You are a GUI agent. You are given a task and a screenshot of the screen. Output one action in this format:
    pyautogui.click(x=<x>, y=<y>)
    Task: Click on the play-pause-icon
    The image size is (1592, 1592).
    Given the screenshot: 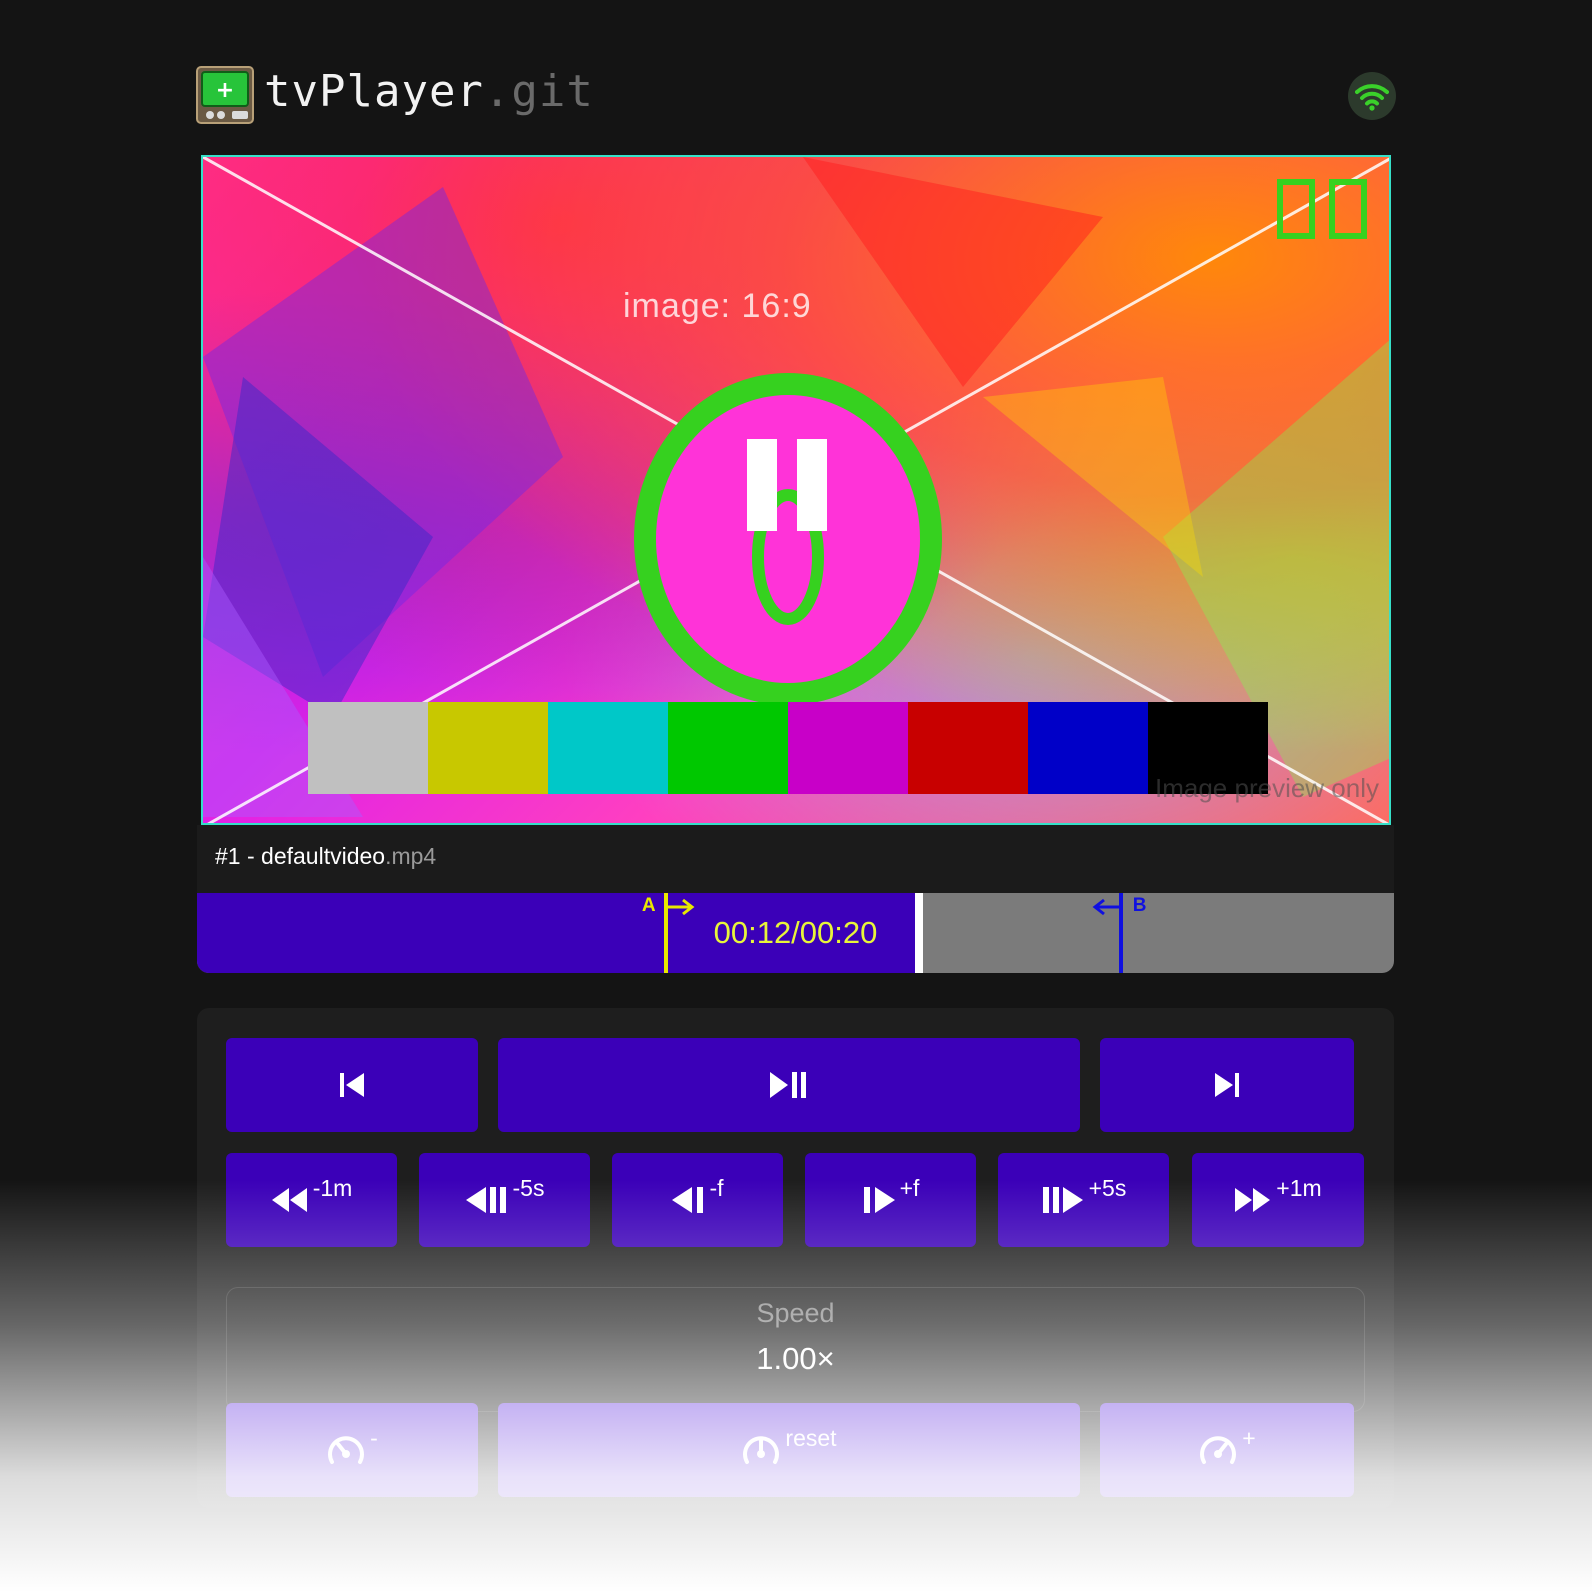 What is the action you would take?
    pyautogui.click(x=788, y=1085)
    